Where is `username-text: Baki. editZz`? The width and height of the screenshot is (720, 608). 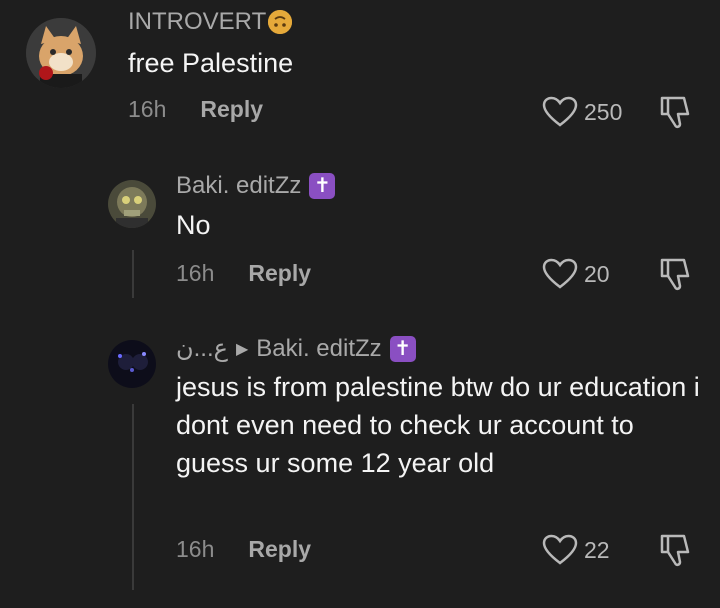
username-text: Baki. editZz is located at coordinates (239, 185).